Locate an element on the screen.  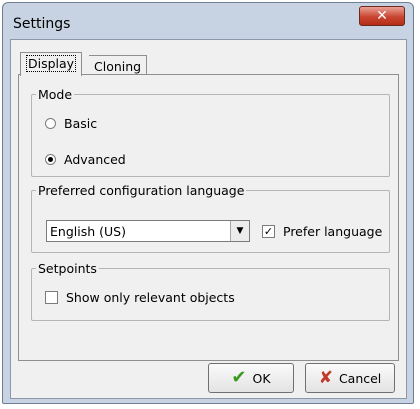
prefer-language-checkbox: ✓ is located at coordinates (268, 231).